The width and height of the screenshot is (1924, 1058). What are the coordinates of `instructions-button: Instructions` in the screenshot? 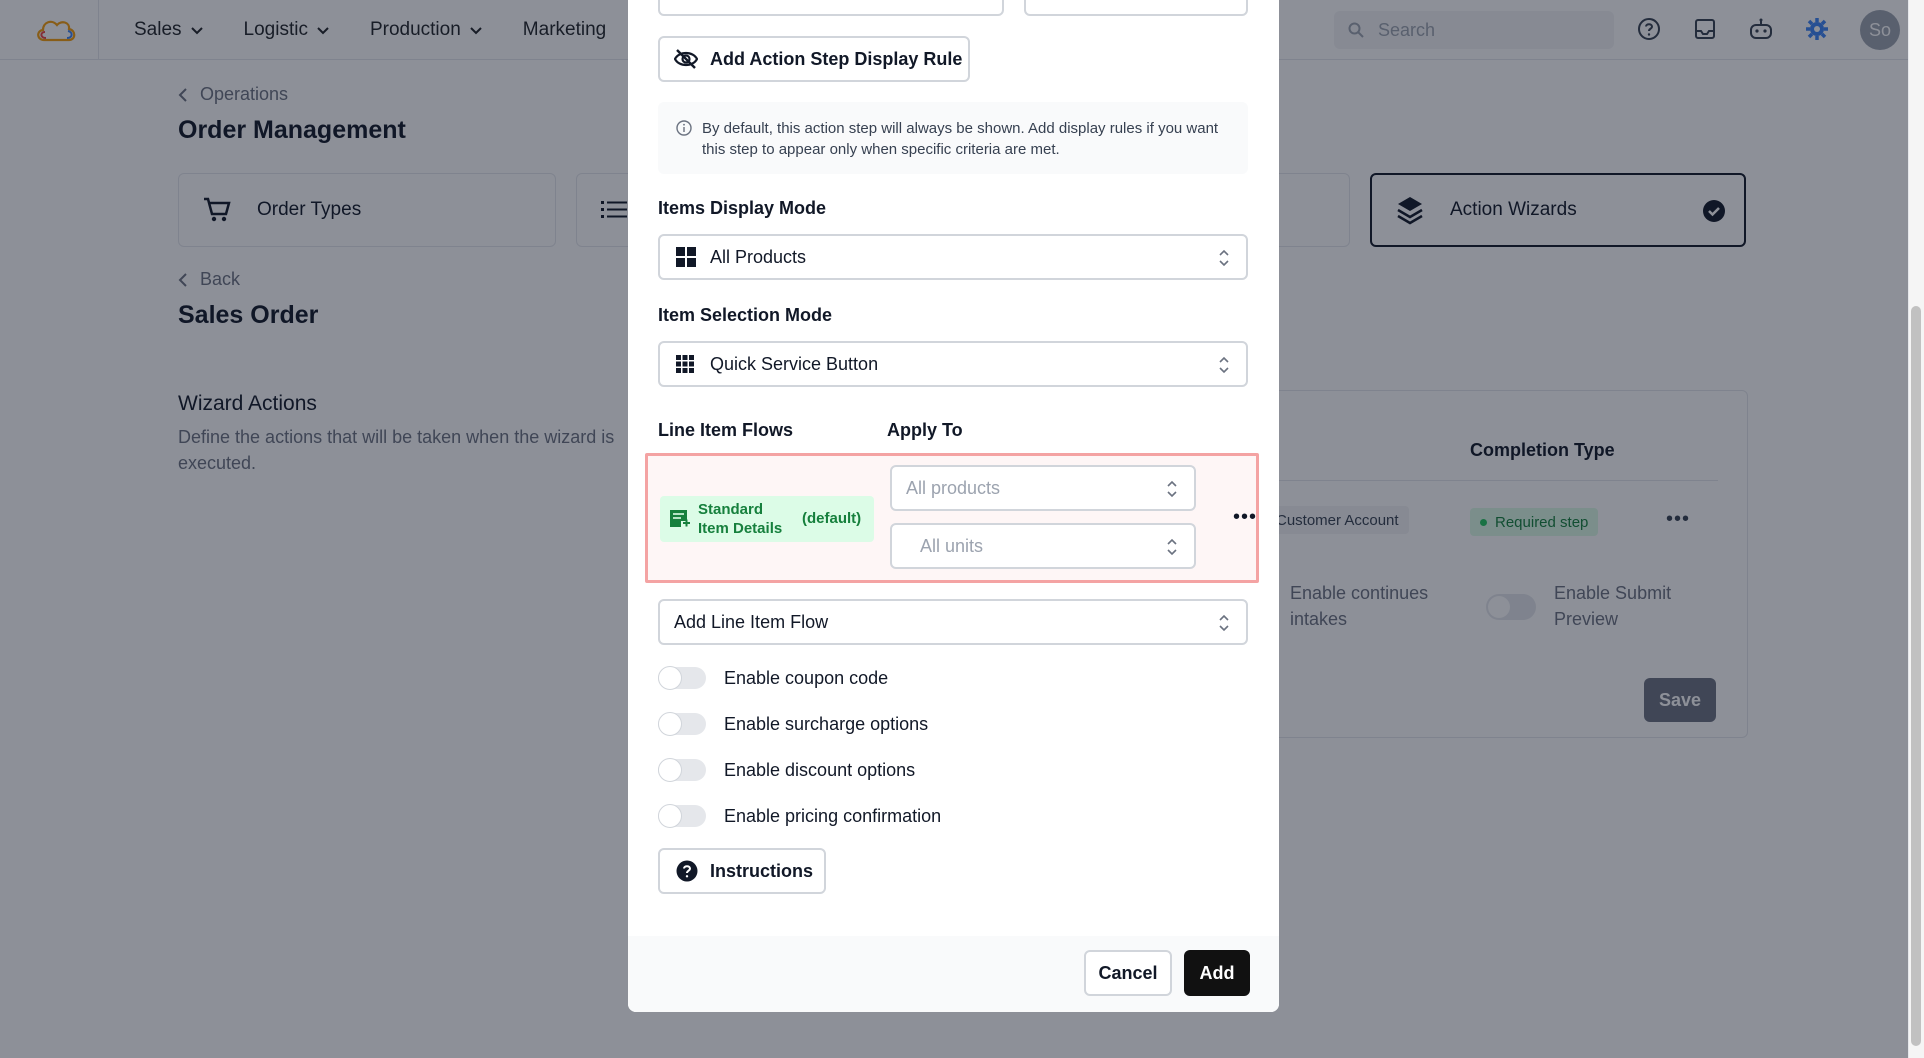 It's located at (742, 871).